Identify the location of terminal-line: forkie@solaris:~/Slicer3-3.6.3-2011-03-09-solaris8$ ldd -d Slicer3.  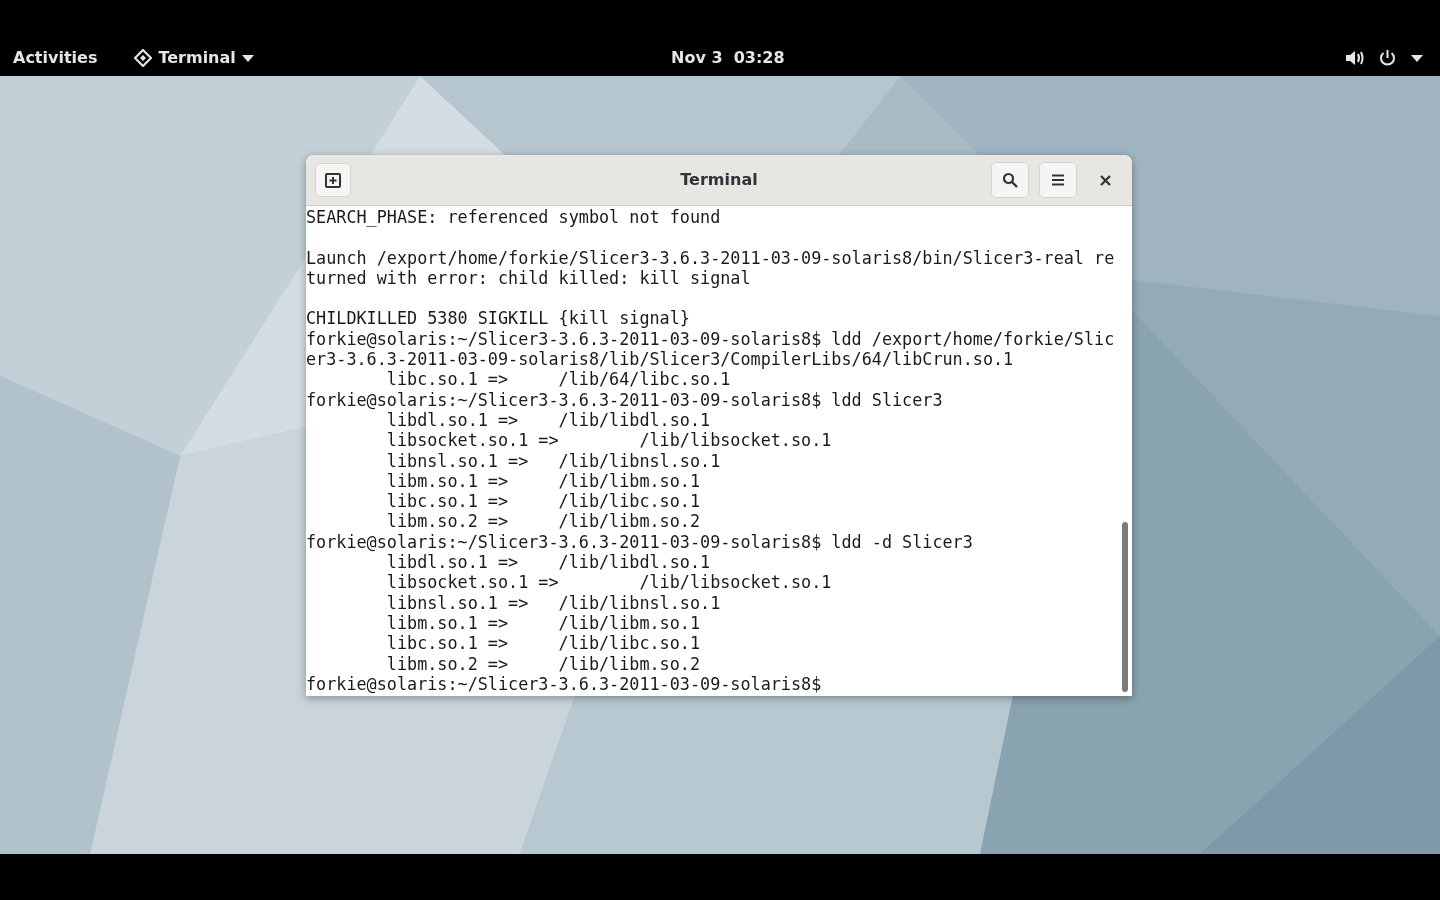
(639, 542).